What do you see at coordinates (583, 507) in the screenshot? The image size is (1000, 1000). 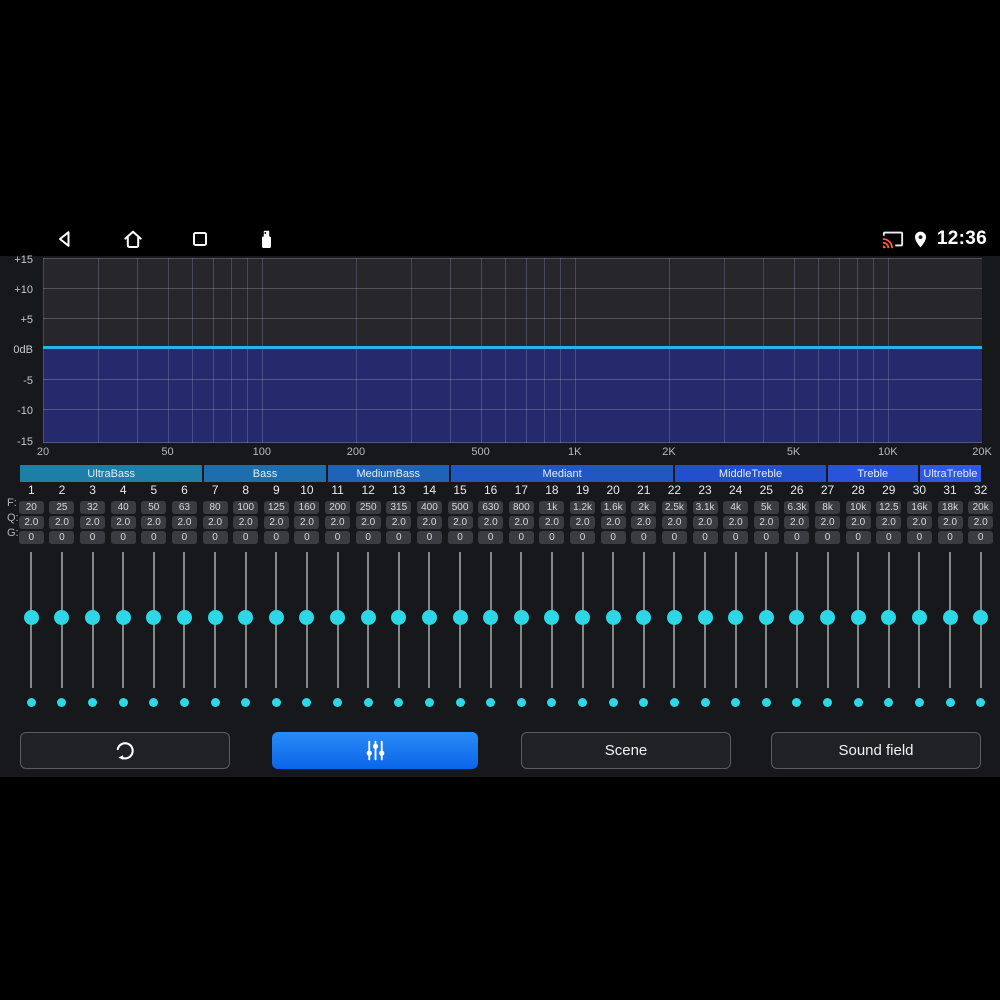 I see `band-frequency-value: 1.2k` at bounding box center [583, 507].